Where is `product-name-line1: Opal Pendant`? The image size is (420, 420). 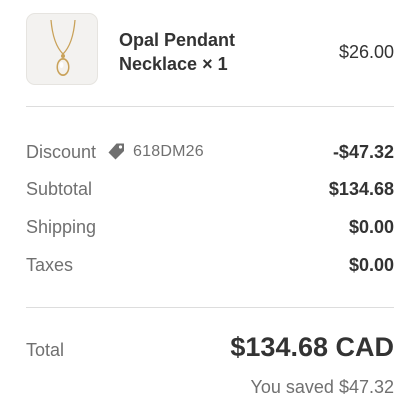 product-name-line1: Opal Pendant is located at coordinates (177, 40).